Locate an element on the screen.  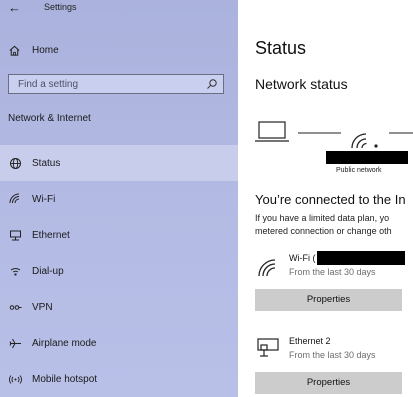
wifi-usage-subtitle: From the last 30 days is located at coordinates (332, 272).